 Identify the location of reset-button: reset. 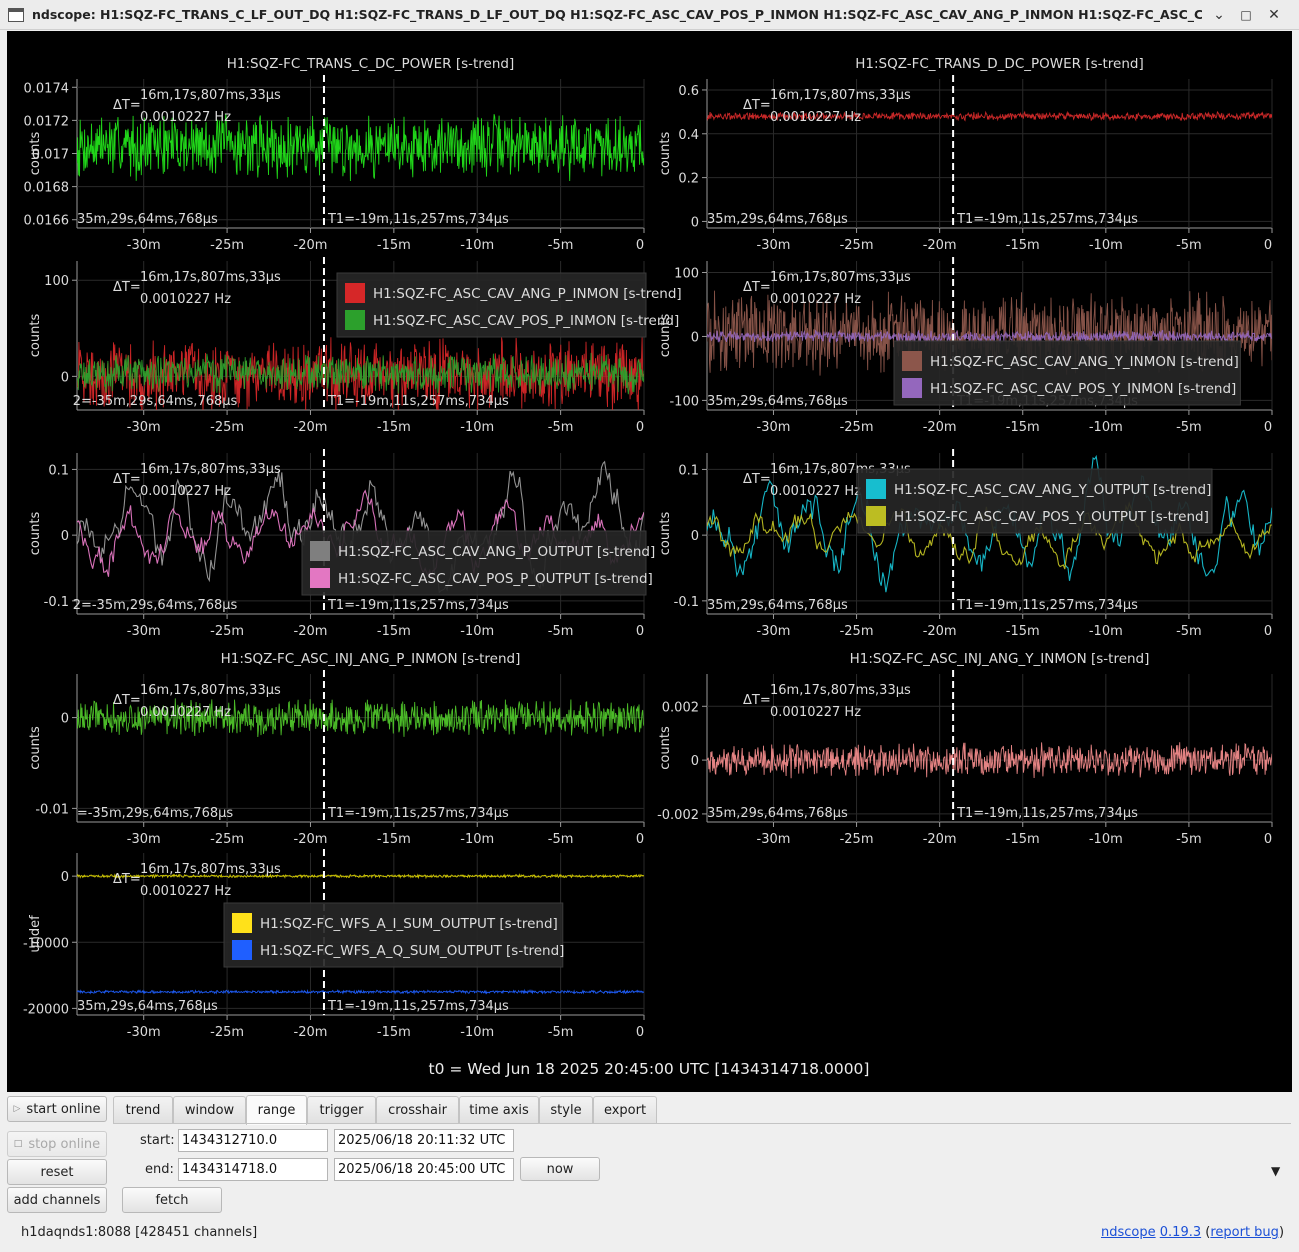
(57, 1172).